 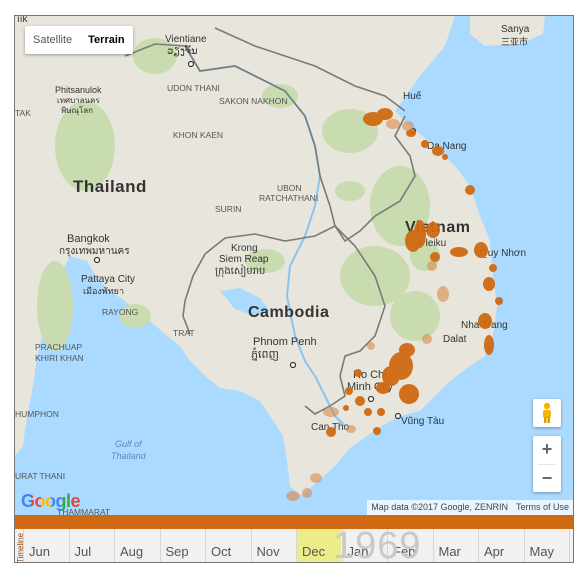 What do you see at coordinates (132, 551) in the screenshot?
I see `timeline-month-label: Aug` at bounding box center [132, 551].